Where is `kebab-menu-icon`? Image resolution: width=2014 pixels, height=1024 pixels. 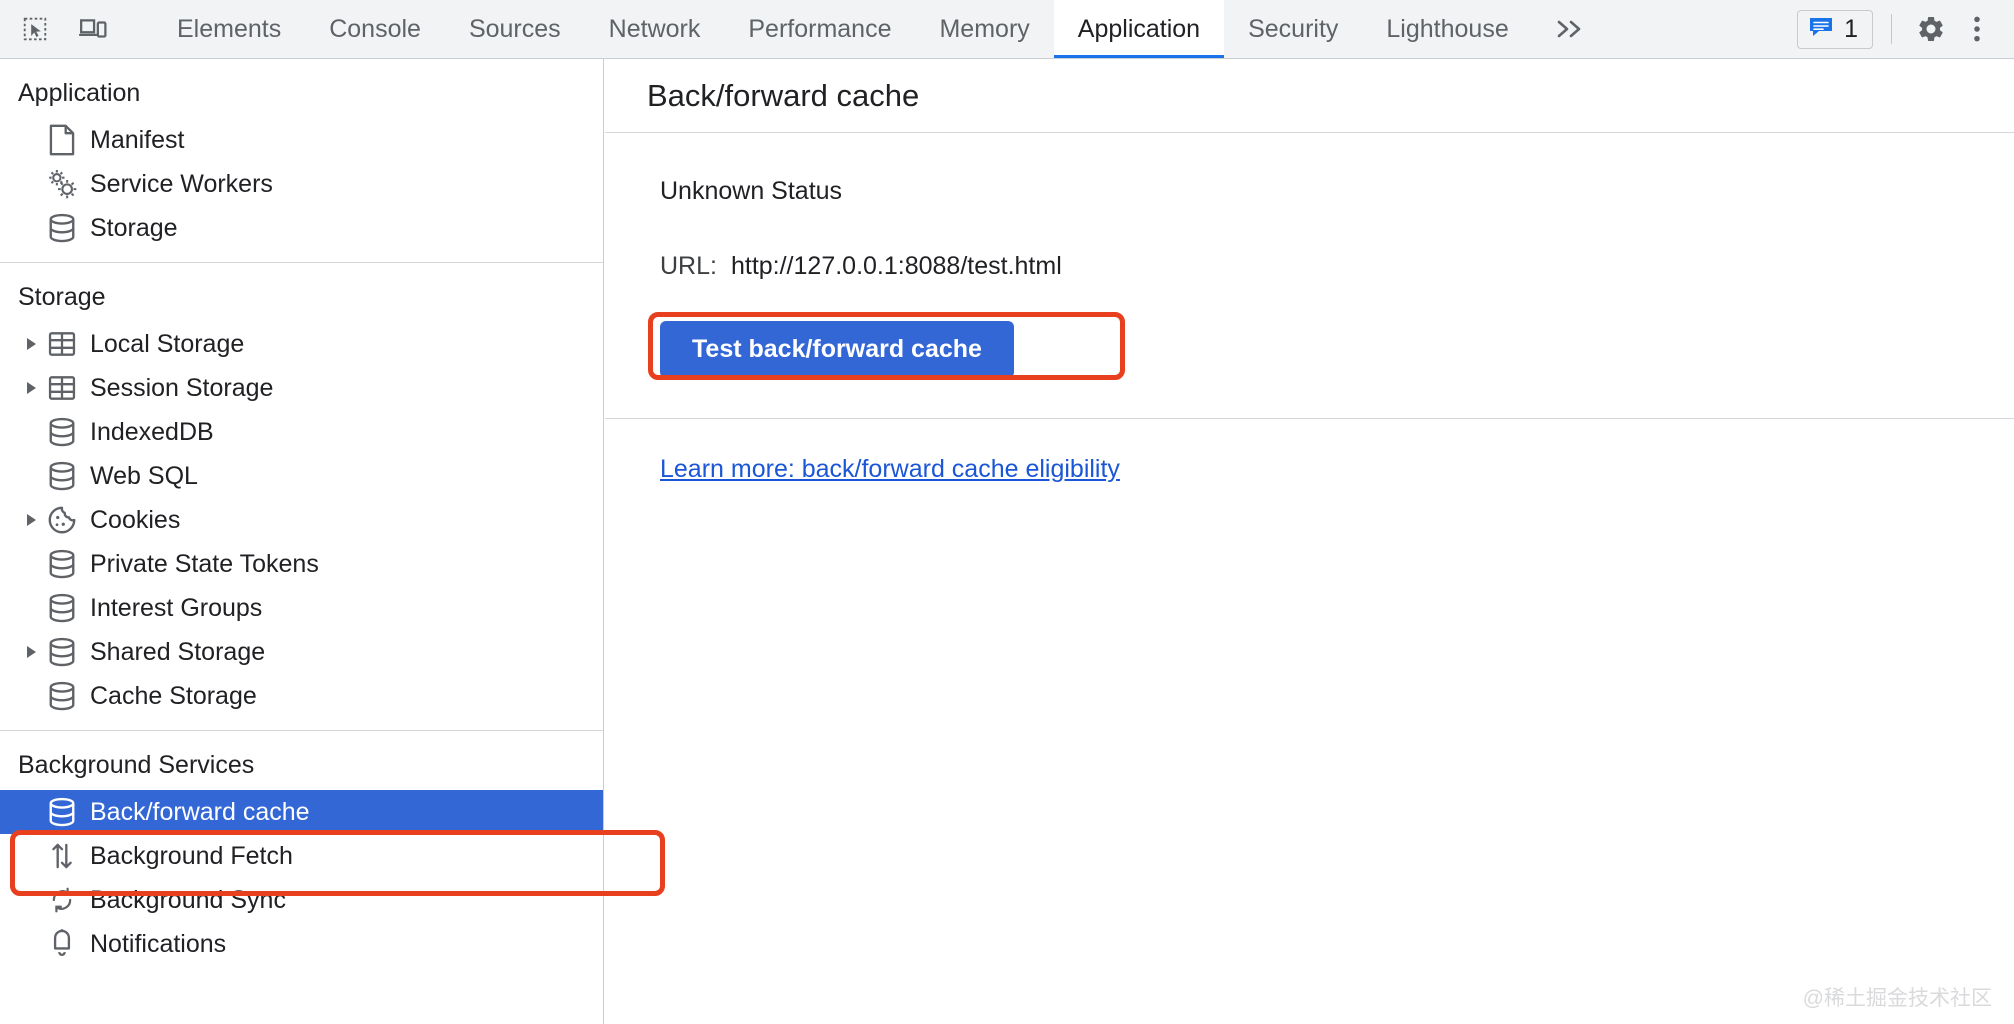 kebab-menu-icon is located at coordinates (1977, 29).